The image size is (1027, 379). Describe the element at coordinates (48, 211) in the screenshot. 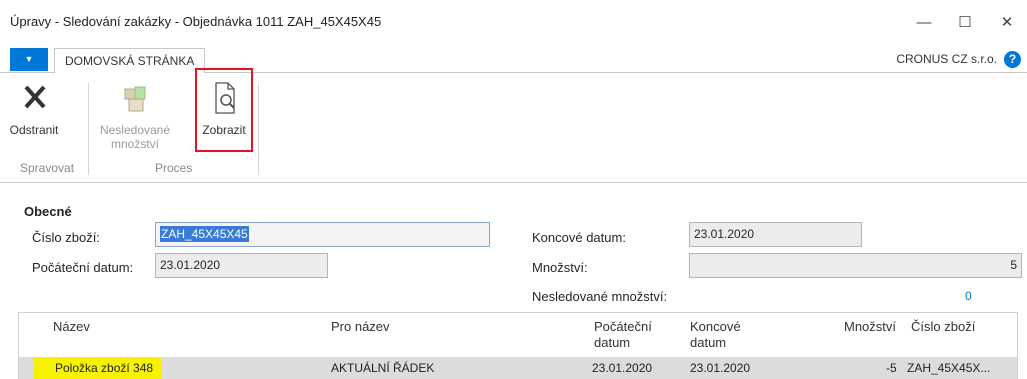

I see `section-title-general: Obecné` at that location.